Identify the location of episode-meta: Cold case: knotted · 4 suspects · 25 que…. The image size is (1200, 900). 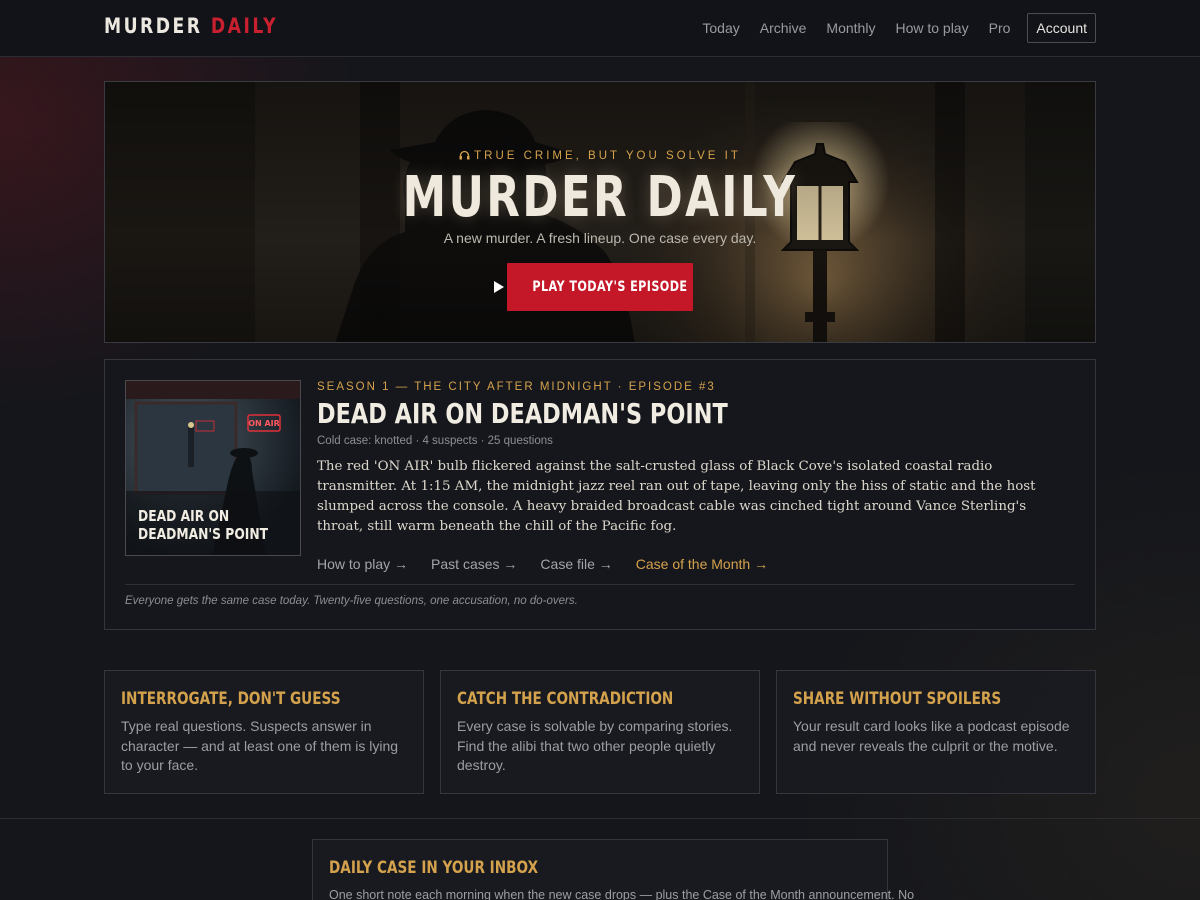
(435, 441).